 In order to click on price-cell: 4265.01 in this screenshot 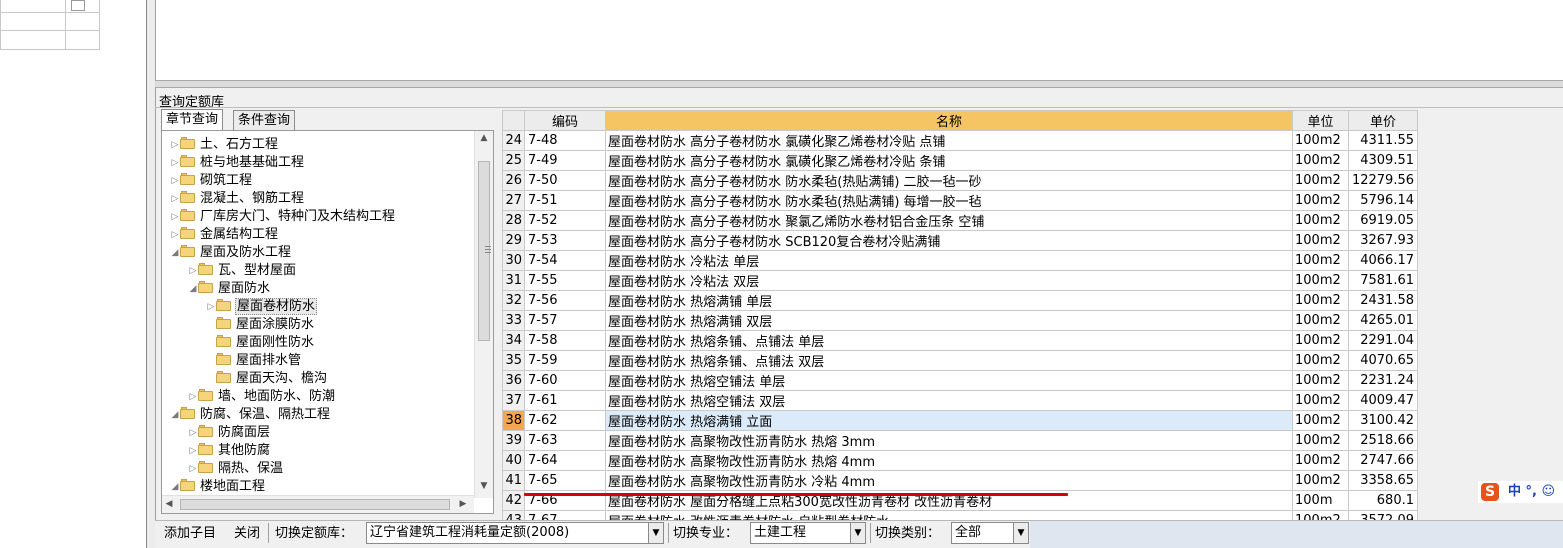, I will do `click(1383, 320)`.